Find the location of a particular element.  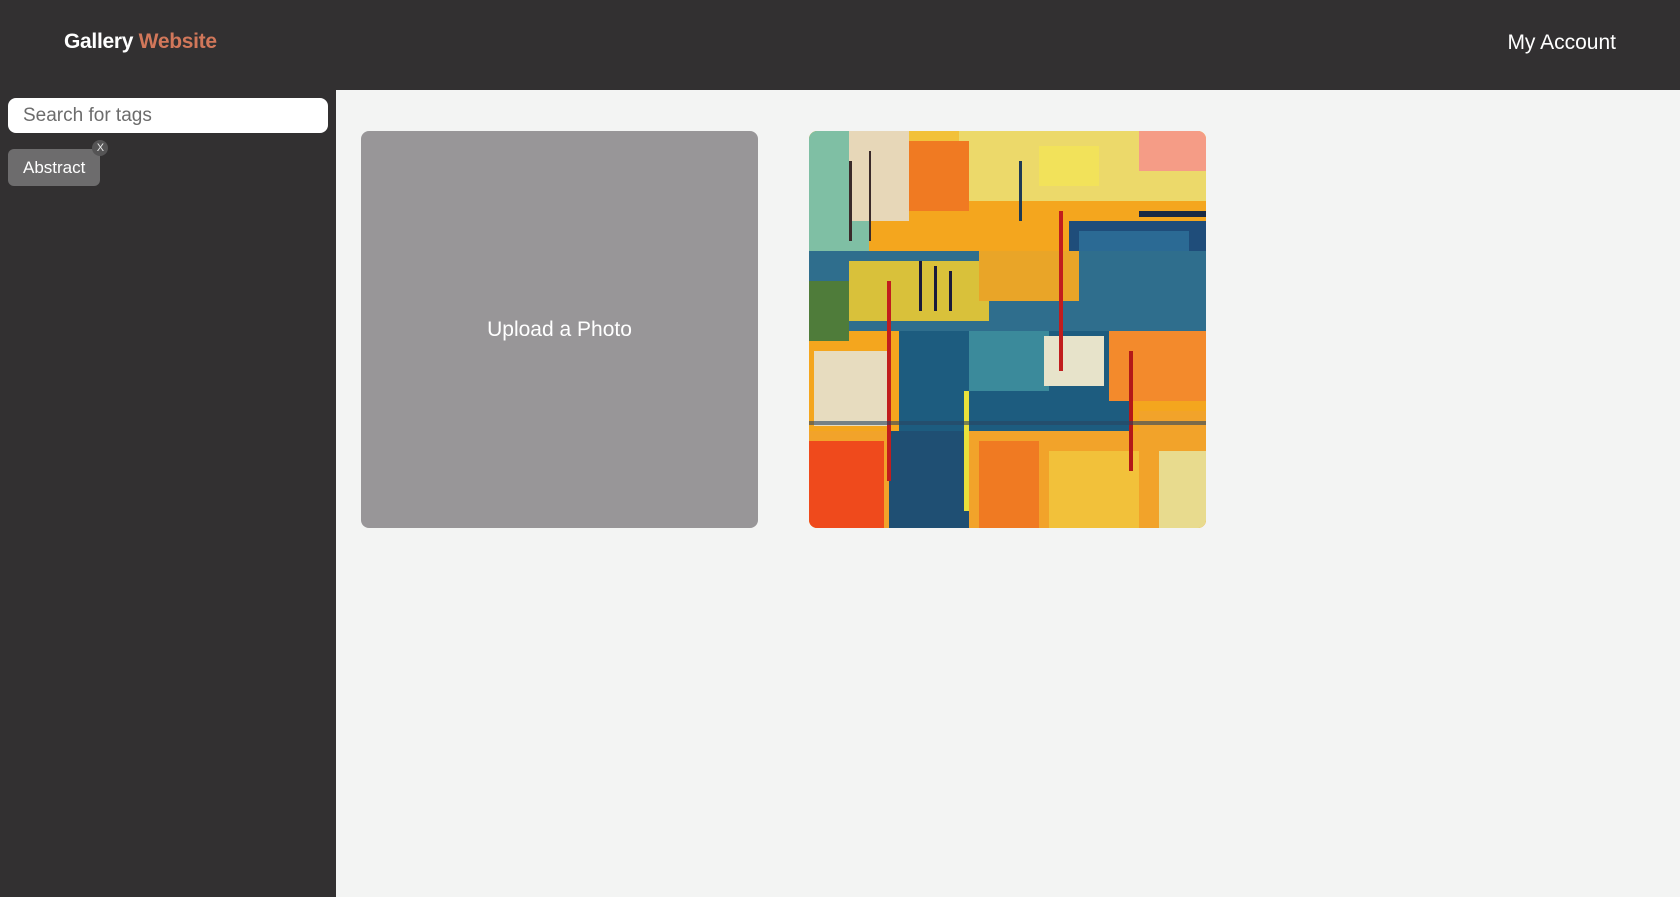

upload-photo-button: Upload a Photo is located at coordinates (559, 329).